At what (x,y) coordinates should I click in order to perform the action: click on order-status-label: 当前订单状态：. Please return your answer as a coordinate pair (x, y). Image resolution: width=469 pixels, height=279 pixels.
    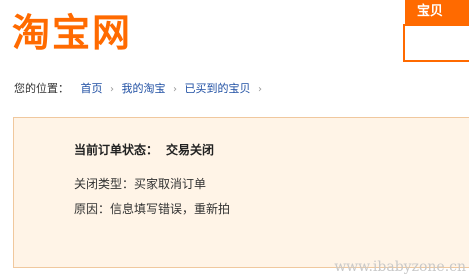
    Looking at the image, I should click on (116, 150).